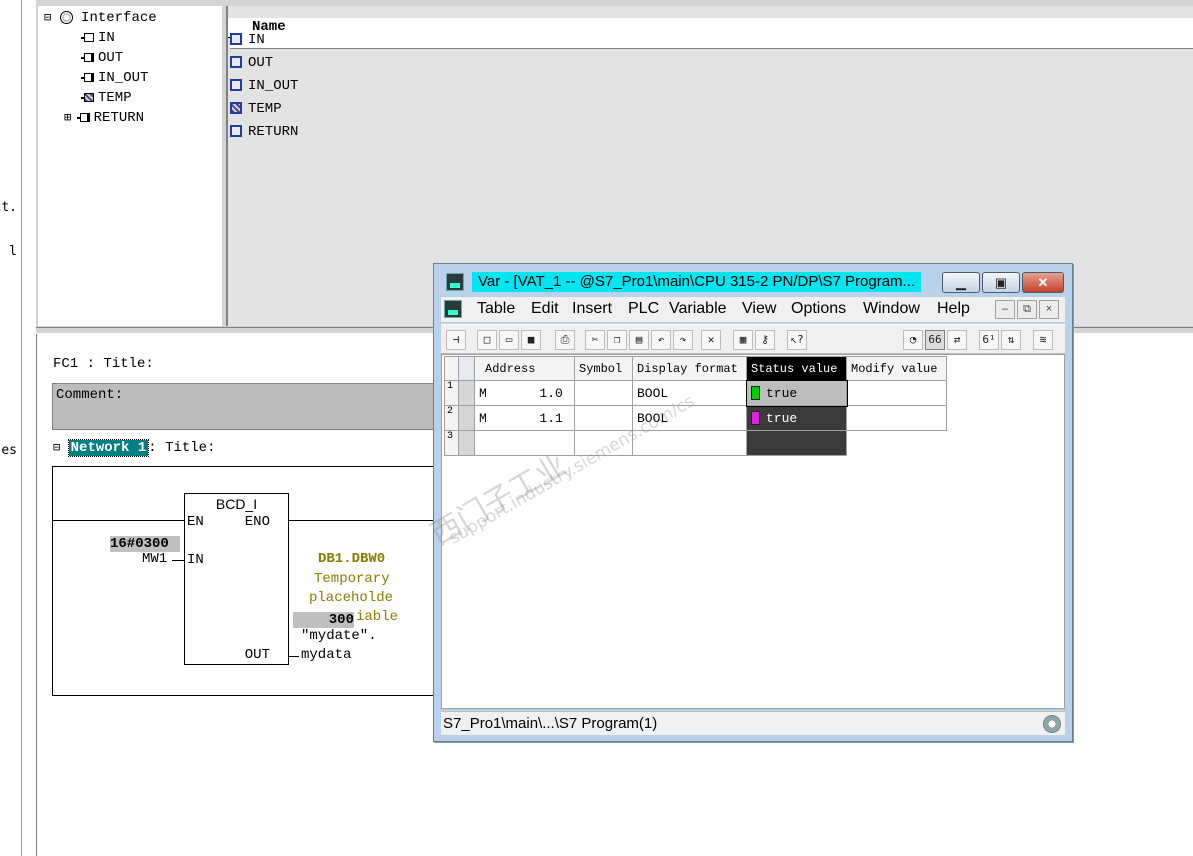 The height and width of the screenshot is (856, 1193). What do you see at coordinates (102, 58) in the screenshot?
I see `tree-item-out: OUT` at bounding box center [102, 58].